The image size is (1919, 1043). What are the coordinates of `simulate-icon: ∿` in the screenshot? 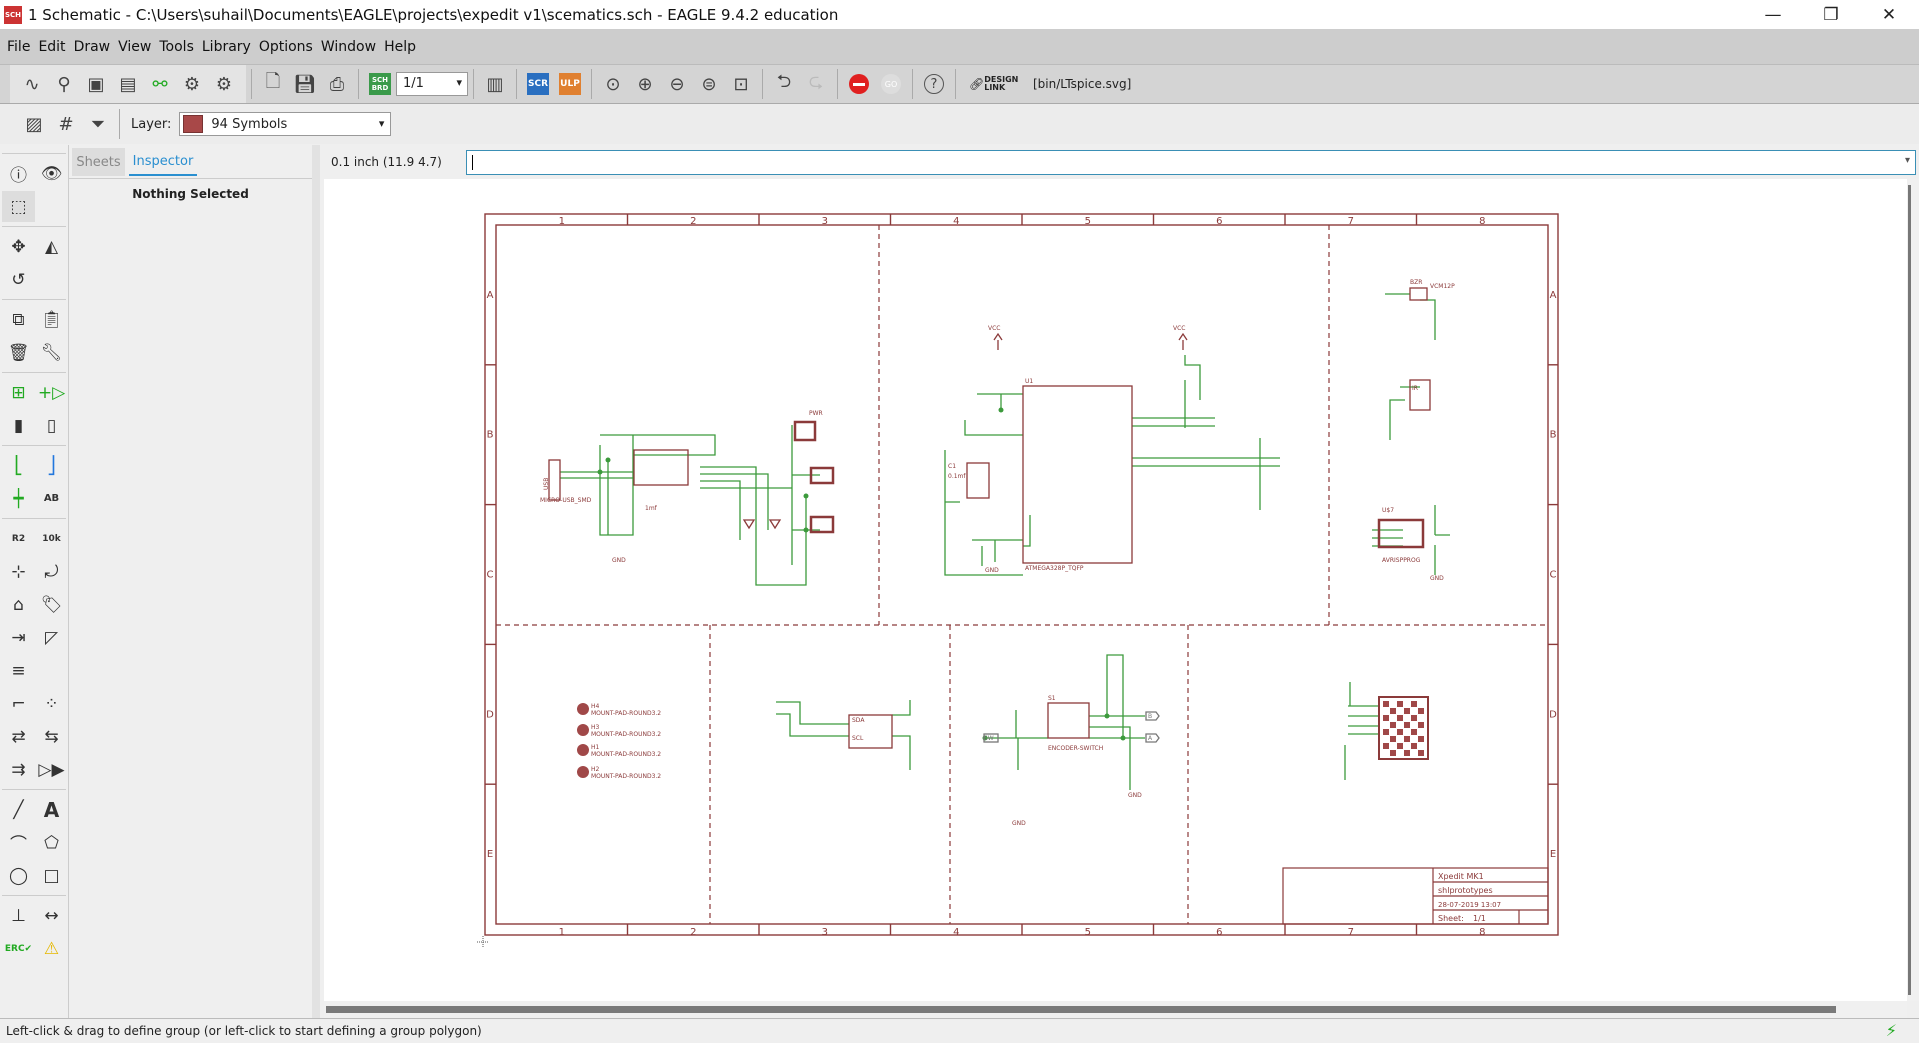 It's located at (32, 84).